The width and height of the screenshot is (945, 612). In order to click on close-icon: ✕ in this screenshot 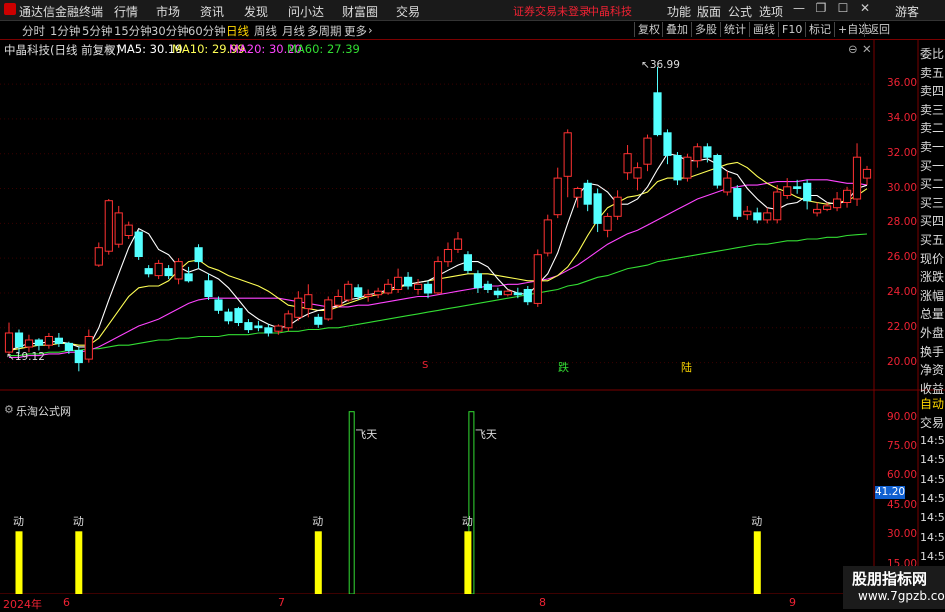, I will do `click(865, 9)`.